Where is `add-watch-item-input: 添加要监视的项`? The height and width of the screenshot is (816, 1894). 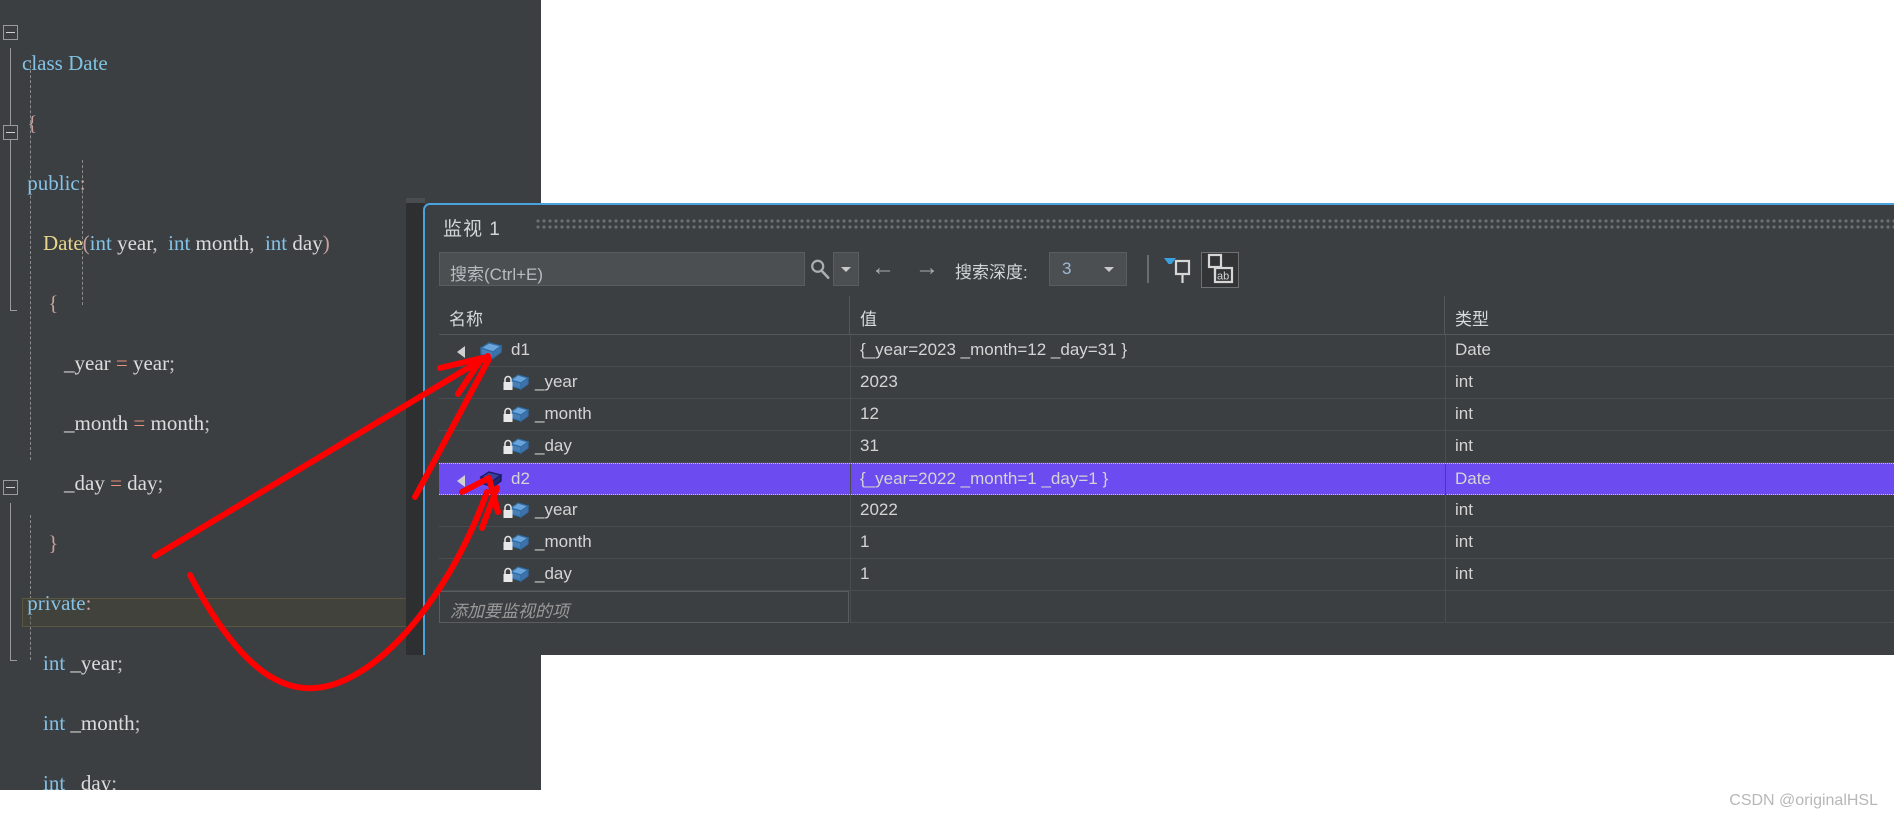 add-watch-item-input: 添加要监视的项 is located at coordinates (644, 607).